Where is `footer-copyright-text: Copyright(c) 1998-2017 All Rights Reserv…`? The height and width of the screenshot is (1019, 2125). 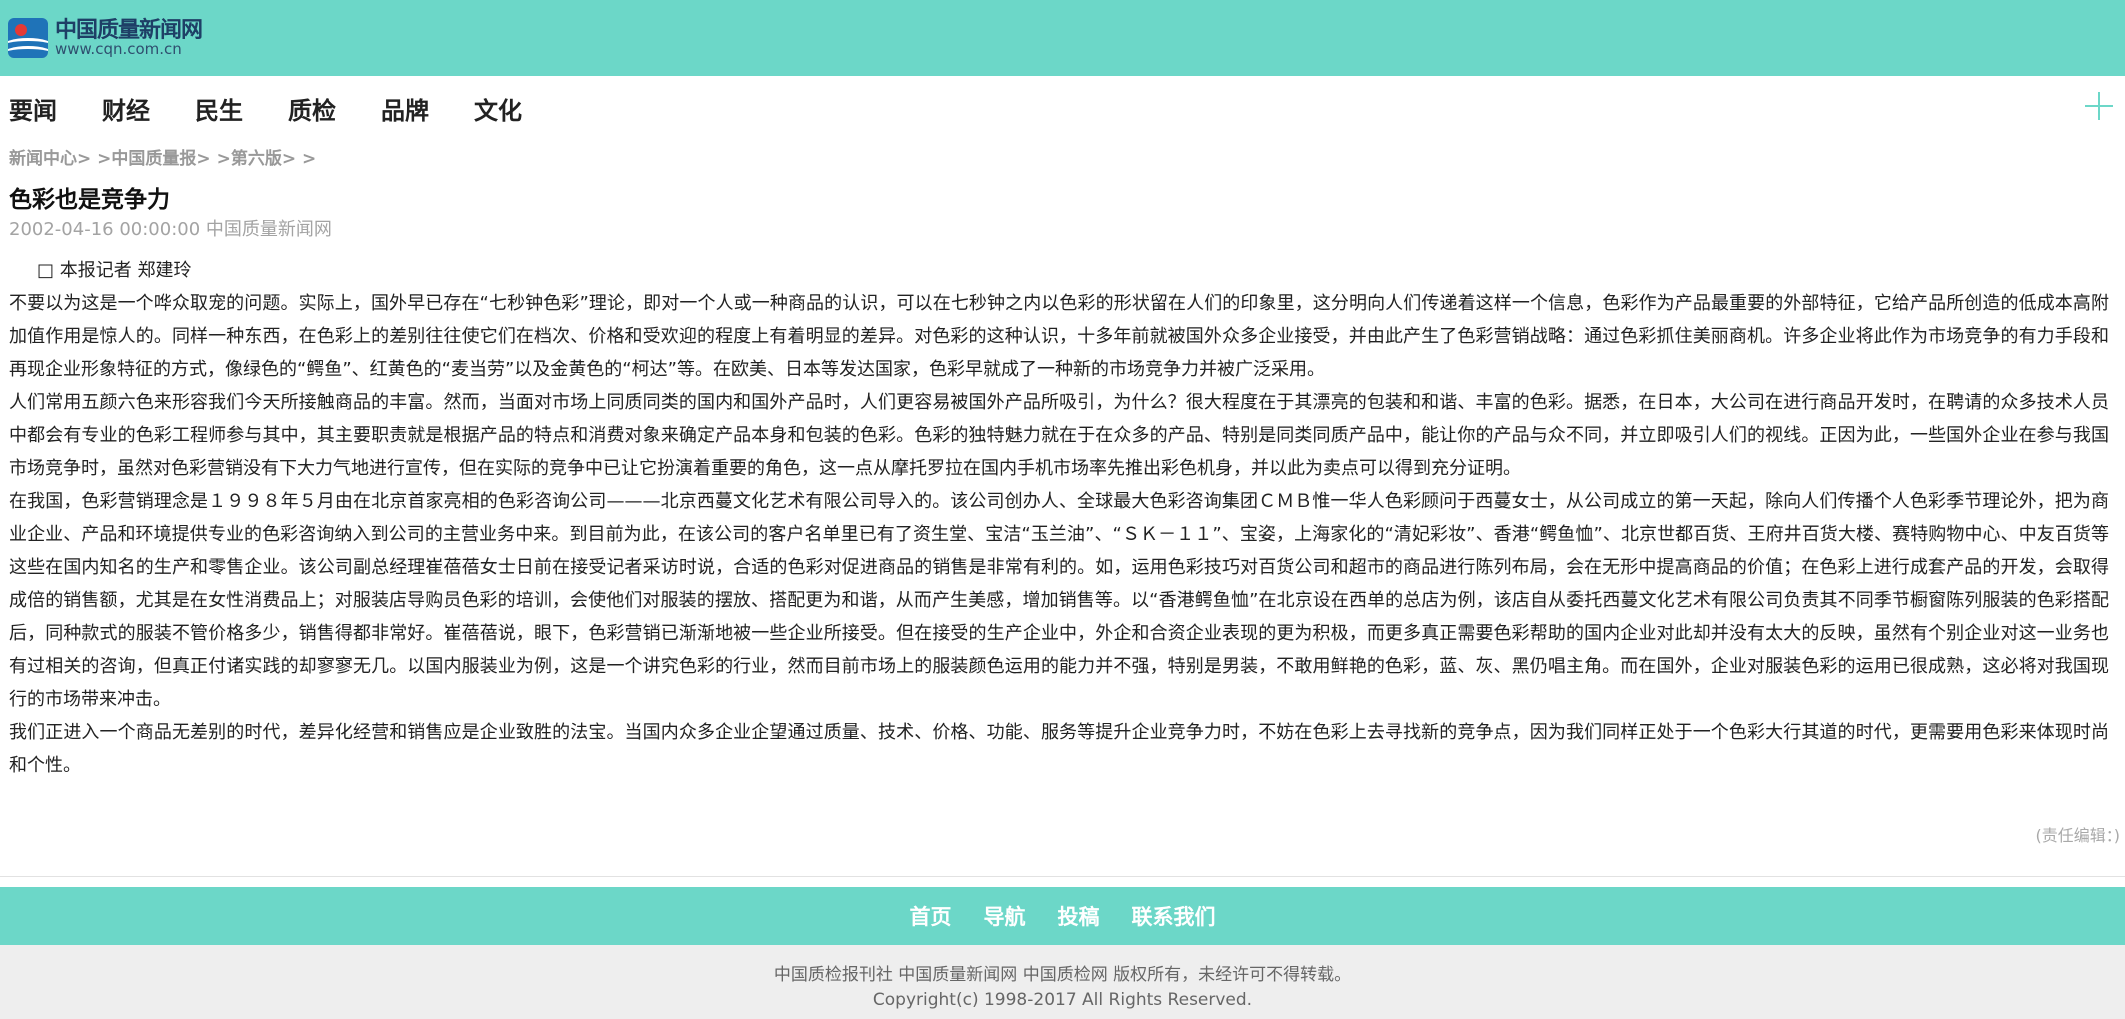 footer-copyright-text: Copyright(c) 1998-2017 All Rights Reserv… is located at coordinates (1062, 1000).